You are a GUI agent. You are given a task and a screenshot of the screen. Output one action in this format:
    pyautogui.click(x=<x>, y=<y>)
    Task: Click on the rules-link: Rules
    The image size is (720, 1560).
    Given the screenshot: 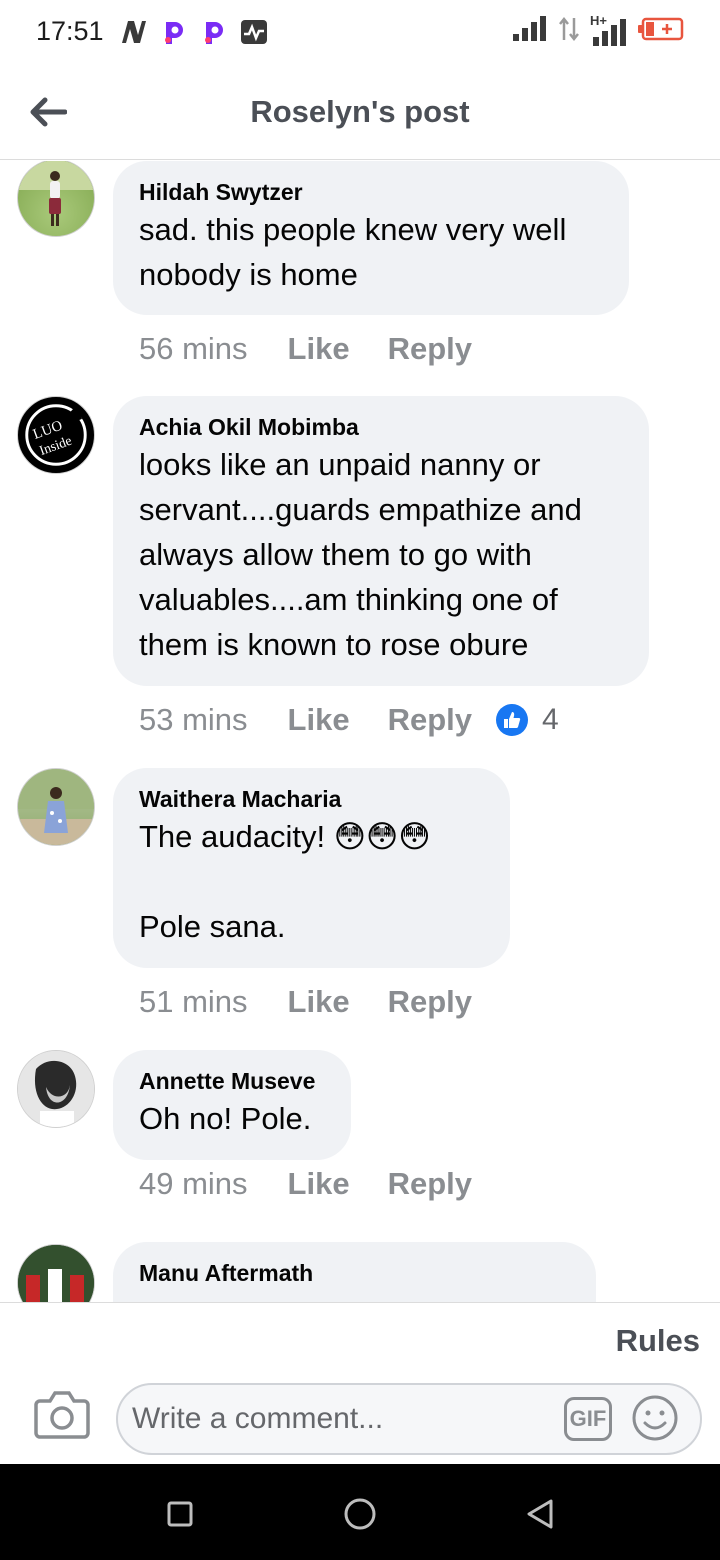 What is the action you would take?
    pyautogui.click(x=658, y=1341)
    